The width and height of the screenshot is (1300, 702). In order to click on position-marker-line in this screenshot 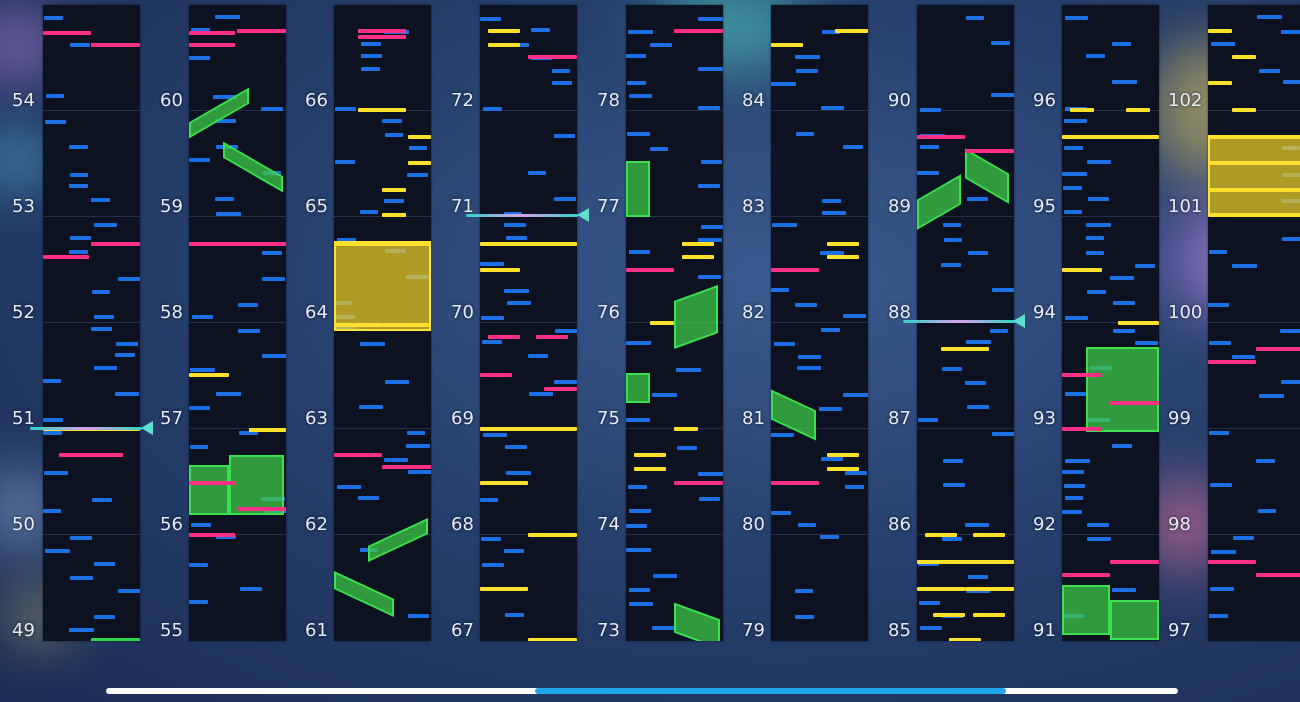, I will do `click(959, 321)`.